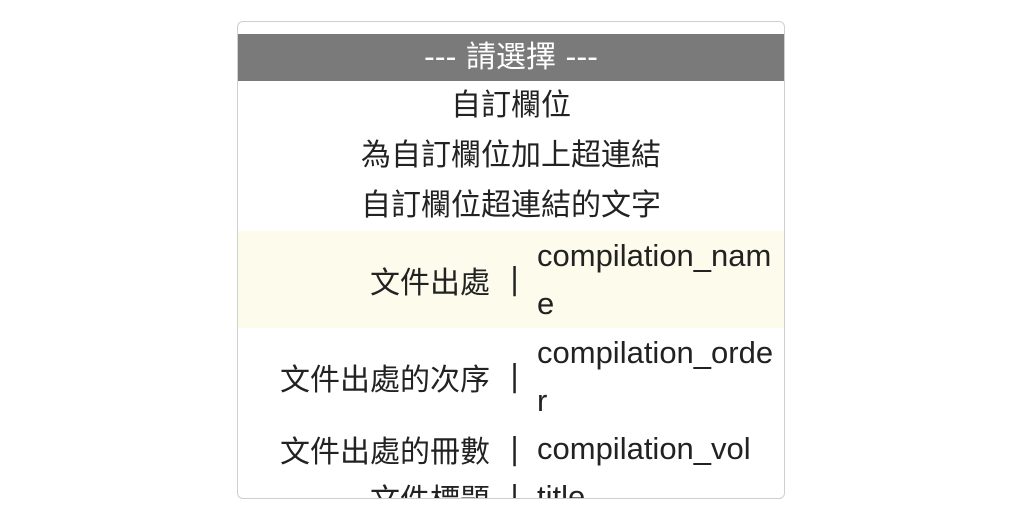  I want to click on option-compilation-order: 文件出處的次序 | compilation_order, so click(511, 376).